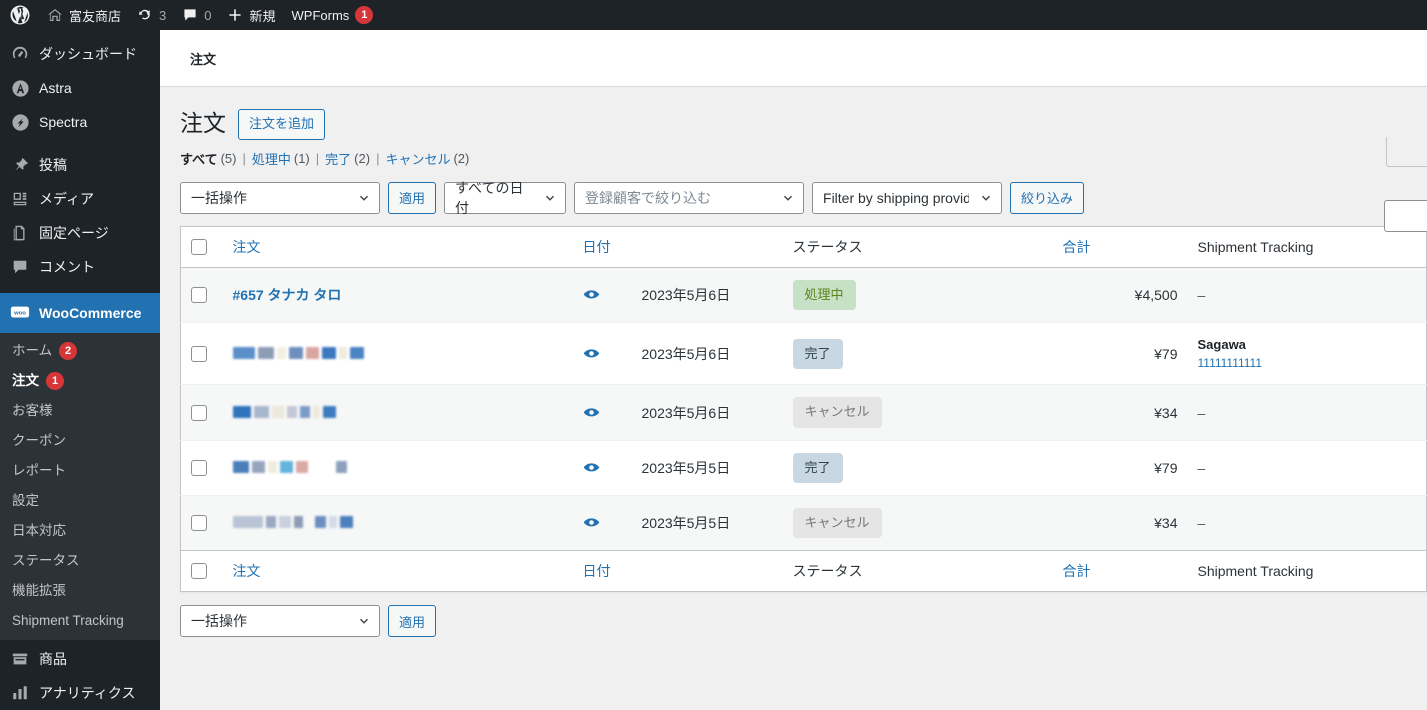 This screenshot has height=710, width=1427. Describe the element at coordinates (417, 158) in the screenshot. I see `status-filter-cancelled-link: キャンセル` at that location.